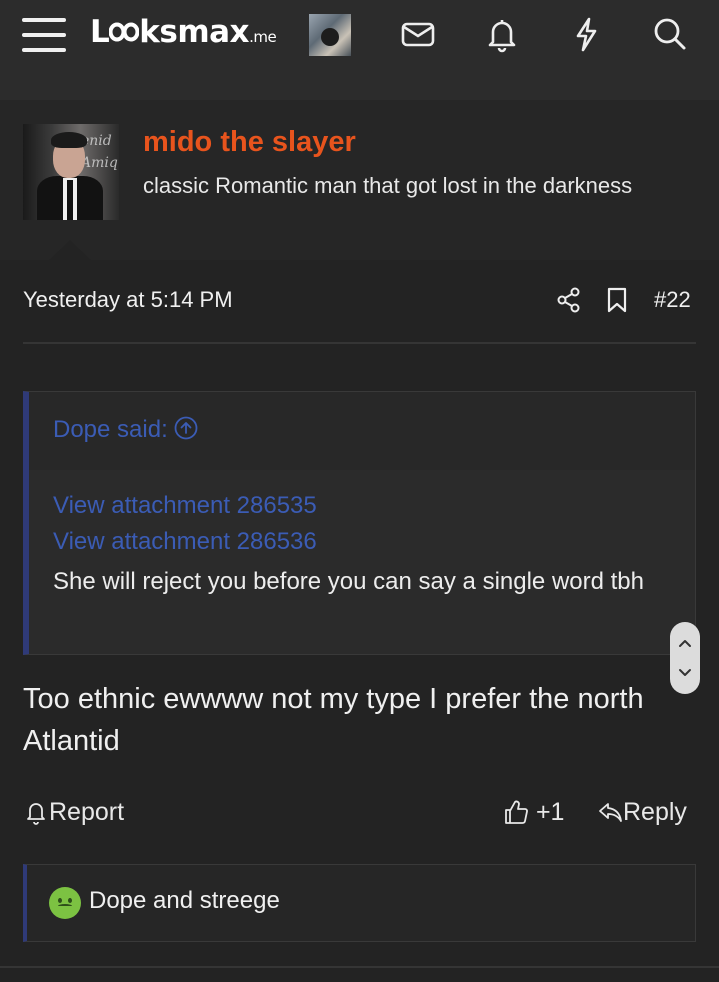 The height and width of the screenshot is (982, 719). Describe the element at coordinates (610, 812) in the screenshot. I see `reply-icon` at that location.